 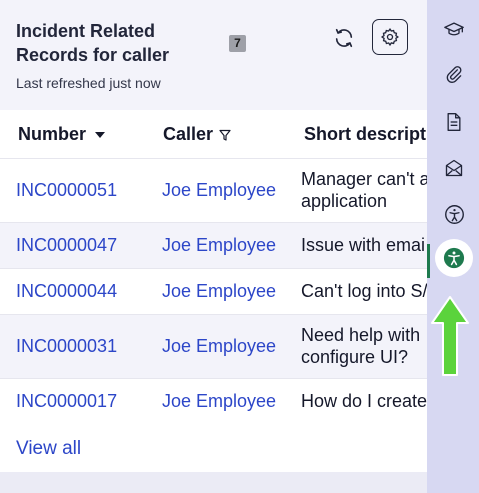 I want to click on accessibility-active-icon, so click(x=454, y=258).